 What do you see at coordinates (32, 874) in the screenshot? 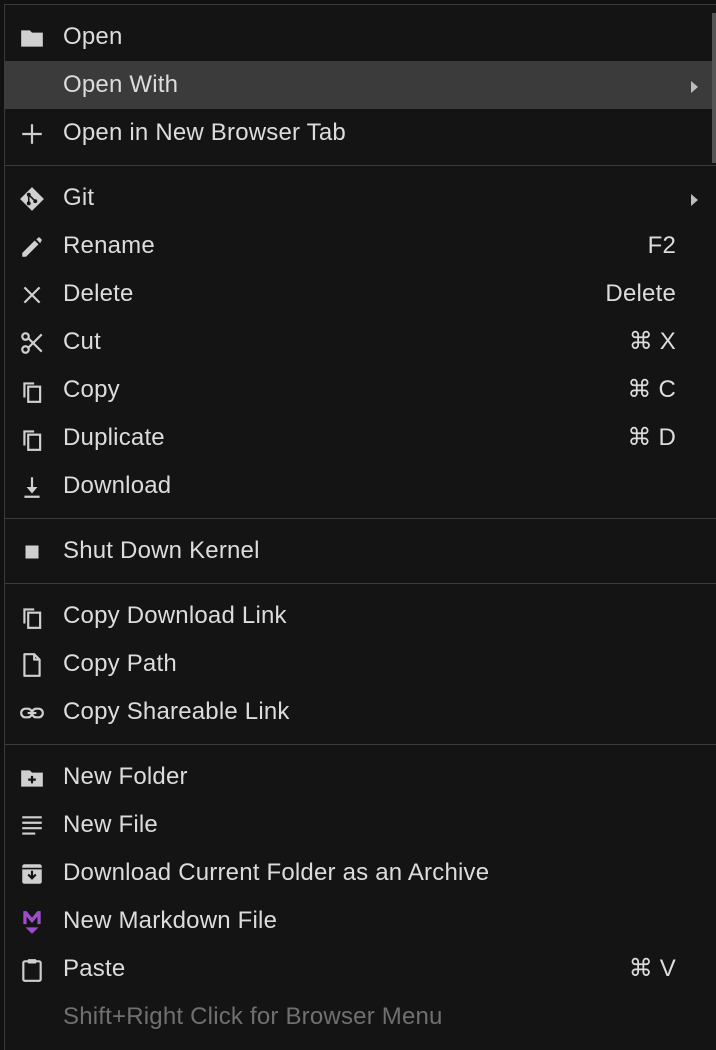
I see `archive-download-icon` at bounding box center [32, 874].